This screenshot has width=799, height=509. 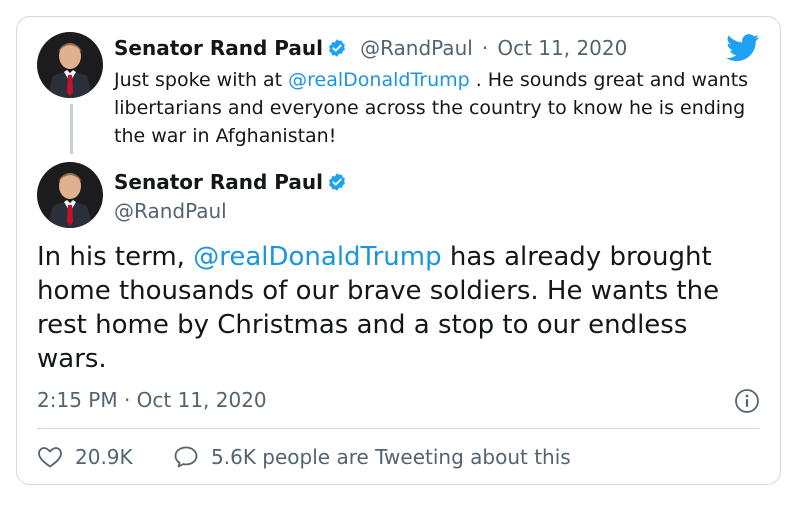 I want to click on reply-author-name: Senator Rand Paul, so click(x=218, y=48).